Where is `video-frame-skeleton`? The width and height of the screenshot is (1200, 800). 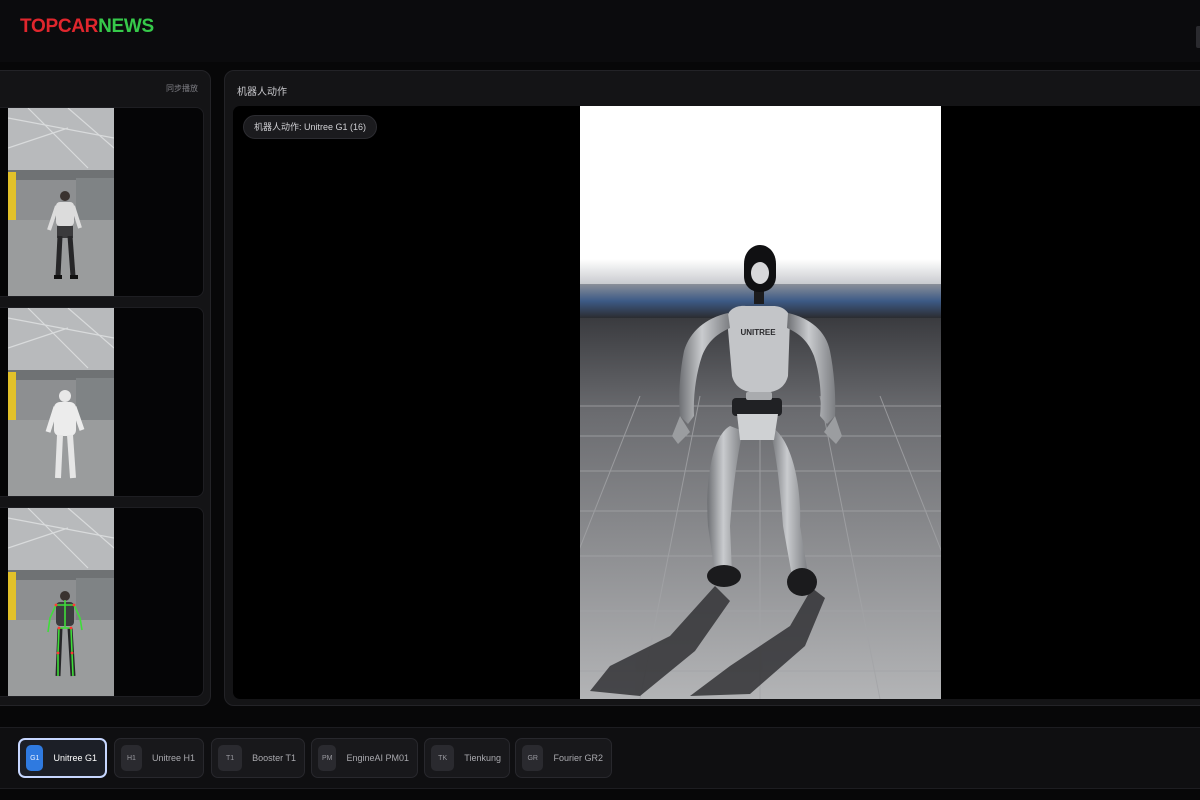
video-frame-skeleton is located at coordinates (61, 602).